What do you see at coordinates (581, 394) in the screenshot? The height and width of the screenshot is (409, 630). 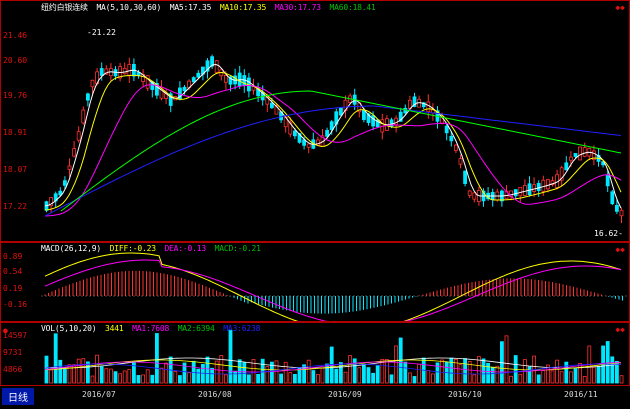 I see `month-label: 2016/11` at bounding box center [581, 394].